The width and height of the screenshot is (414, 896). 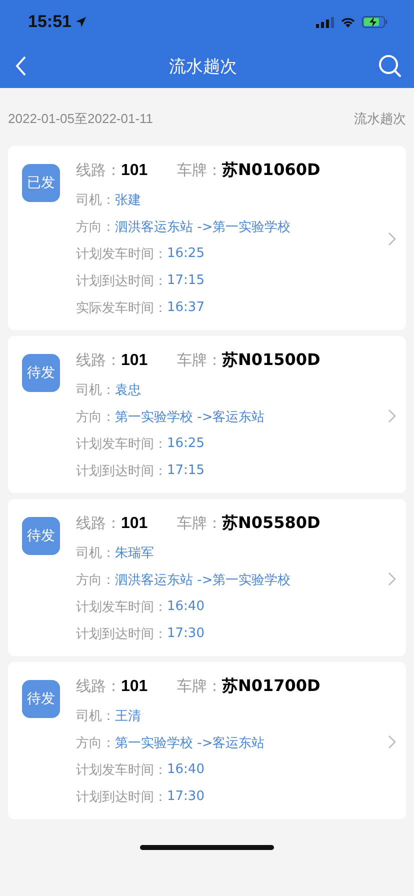 What do you see at coordinates (128, 200) in the screenshot?
I see `field-value: 张建` at bounding box center [128, 200].